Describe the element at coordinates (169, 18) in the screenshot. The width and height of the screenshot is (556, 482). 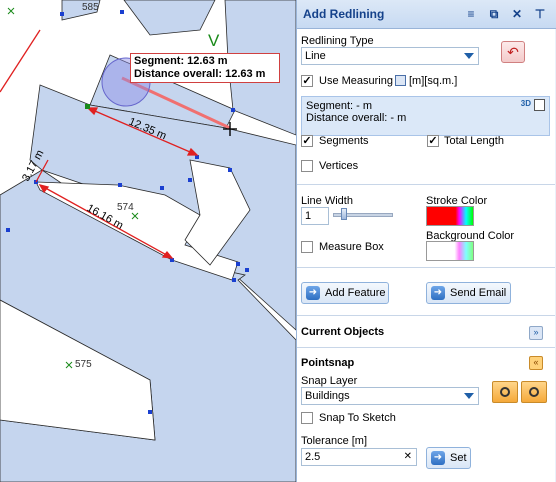
I see `parcel` at that location.